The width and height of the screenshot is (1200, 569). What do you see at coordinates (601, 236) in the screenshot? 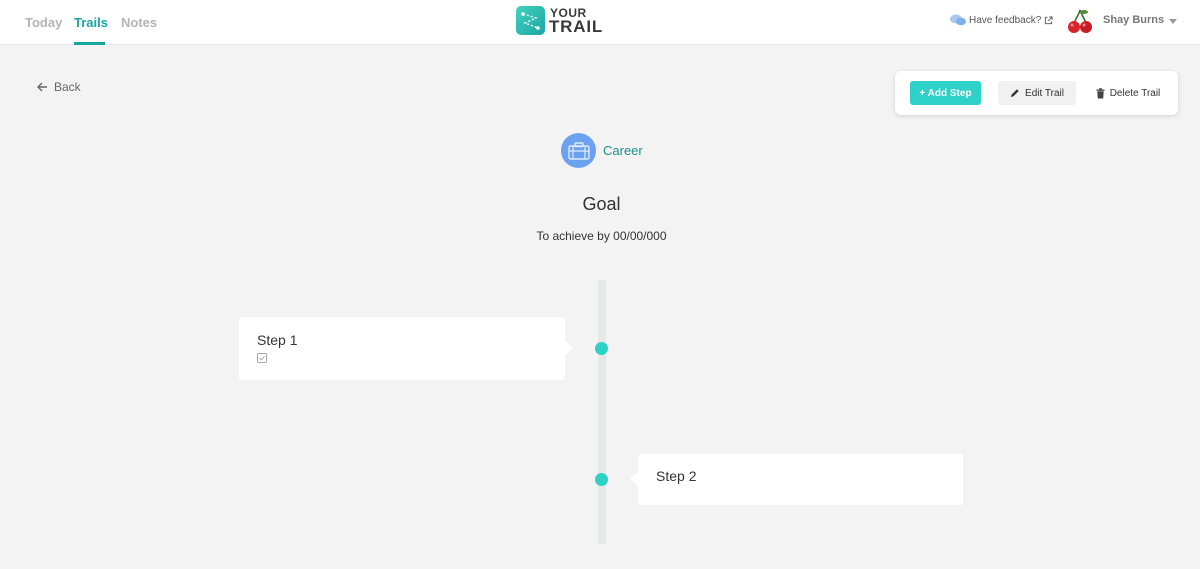
I see `achieve-by-date: To achieve by 00/00/000` at bounding box center [601, 236].